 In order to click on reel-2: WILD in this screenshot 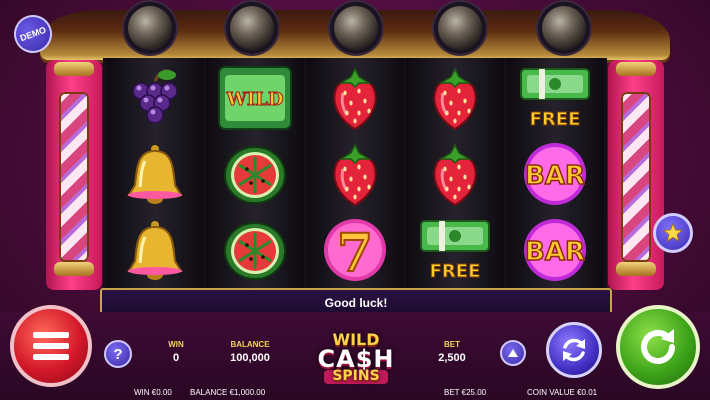, I will do `click(255, 174)`.